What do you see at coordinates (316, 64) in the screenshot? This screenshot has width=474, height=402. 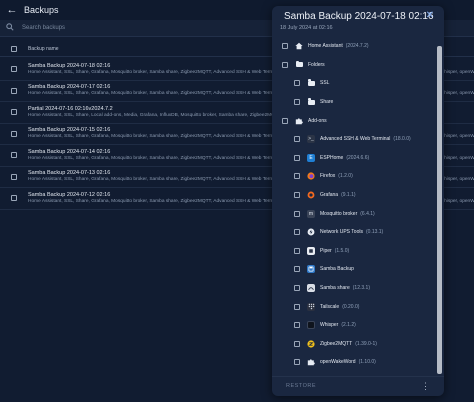 I see `item-name: Folders` at bounding box center [316, 64].